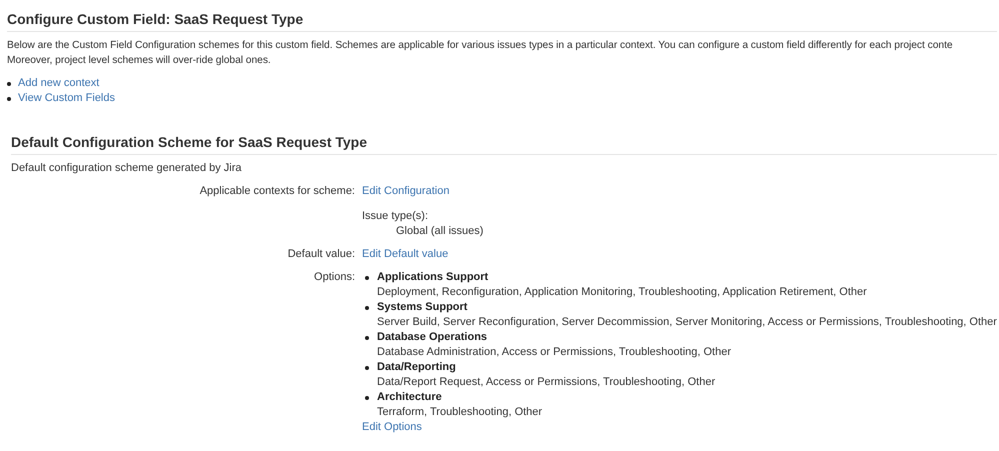 This screenshot has width=999, height=451. I want to click on option-values: Deployment, Reconfiguration, Application Monitoring, Troubleshooting, Application Retirement, Other, so click(622, 292).